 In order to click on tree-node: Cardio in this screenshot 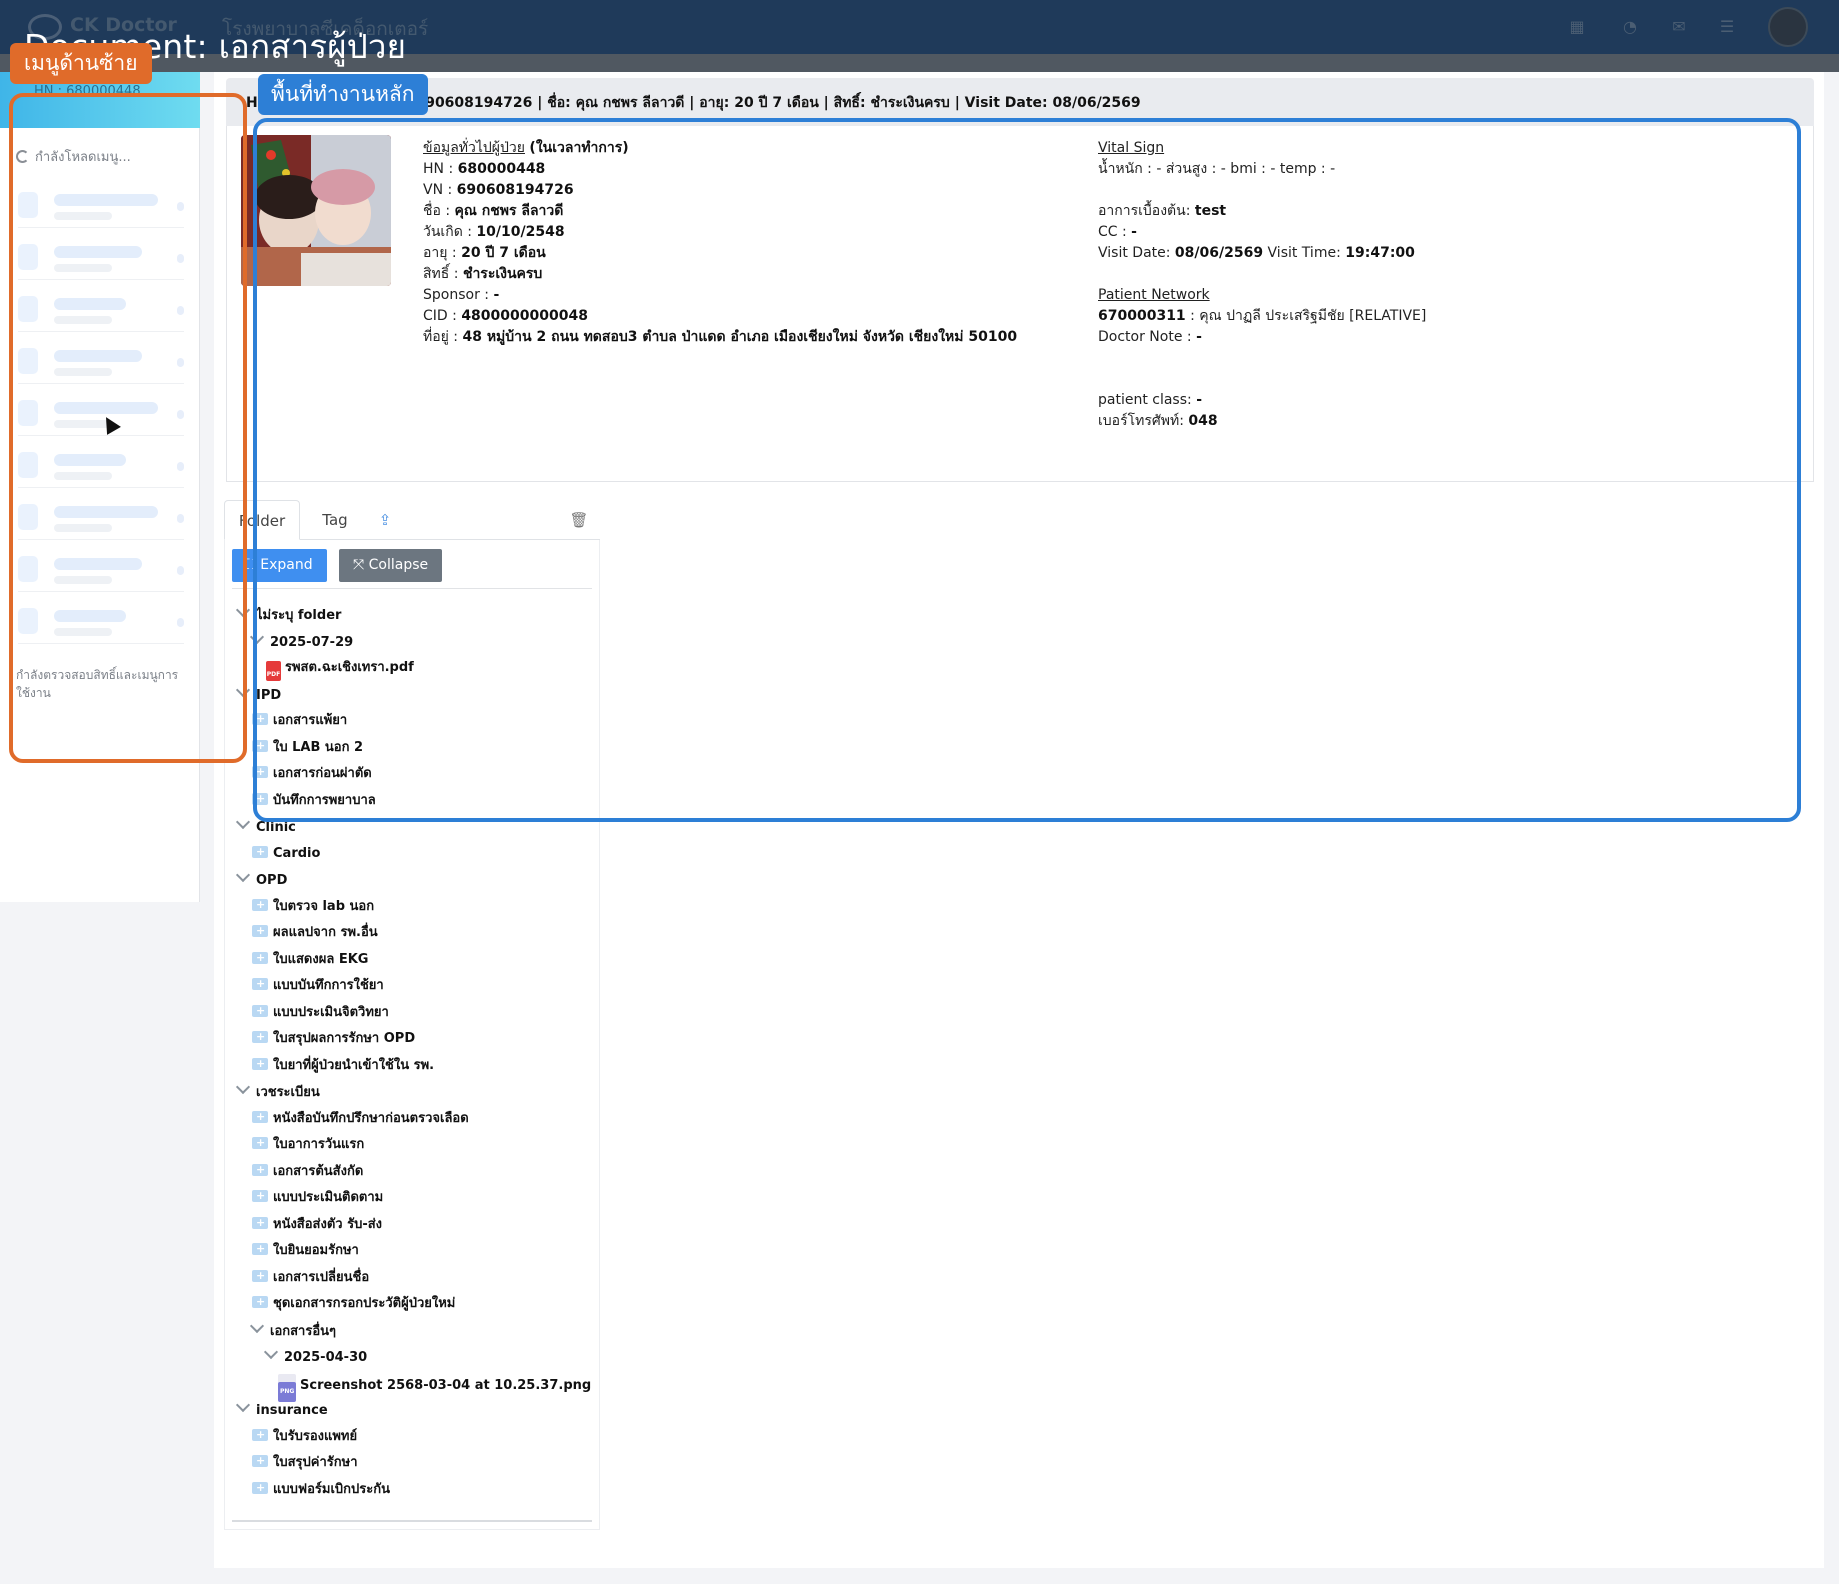, I will do `click(286, 853)`.